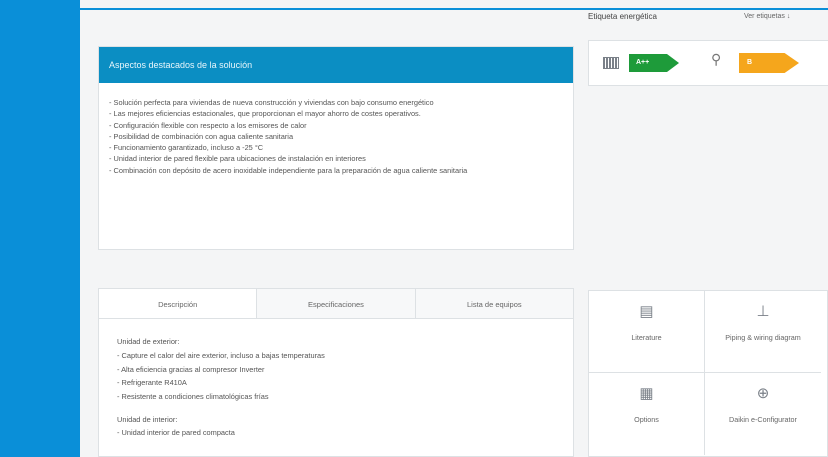 This screenshot has height=457, width=828. I want to click on view-labels-text: Ver etiquetas, so click(764, 16).